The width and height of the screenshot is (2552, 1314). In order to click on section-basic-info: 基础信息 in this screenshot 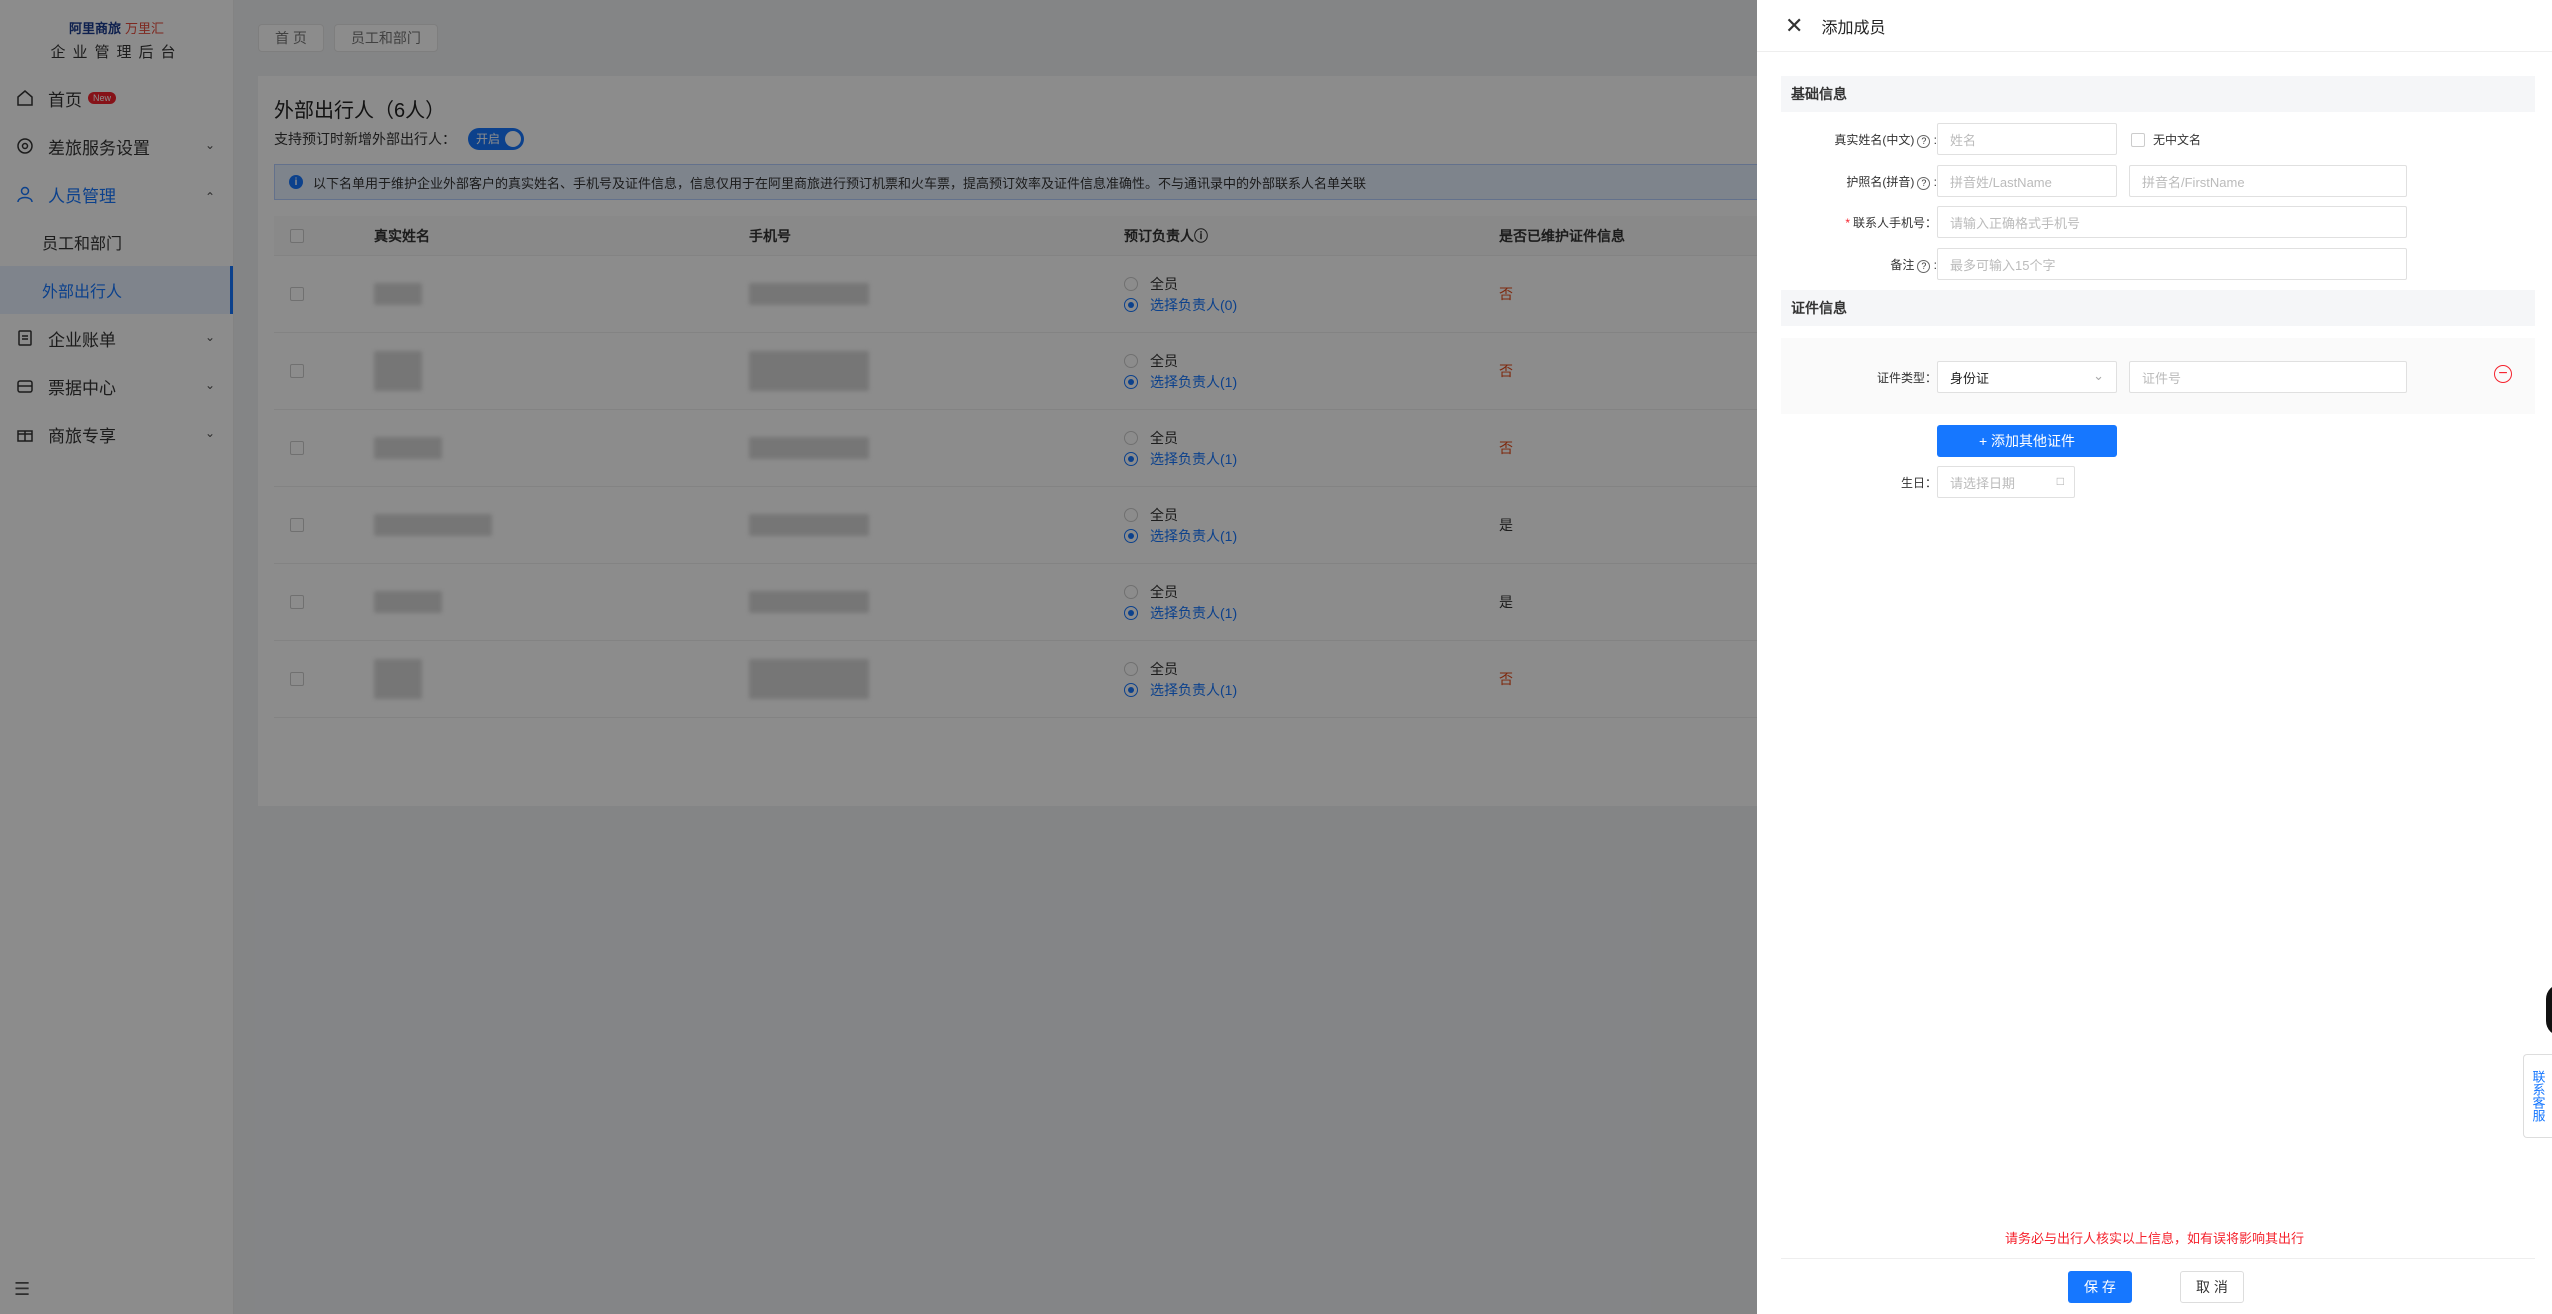, I will do `click(2158, 94)`.